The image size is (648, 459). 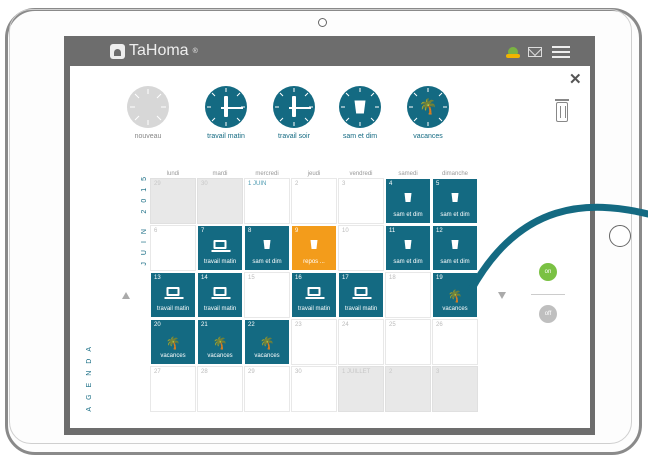 What do you see at coordinates (173, 389) in the screenshot?
I see `calendar-day-cell: 27` at bounding box center [173, 389].